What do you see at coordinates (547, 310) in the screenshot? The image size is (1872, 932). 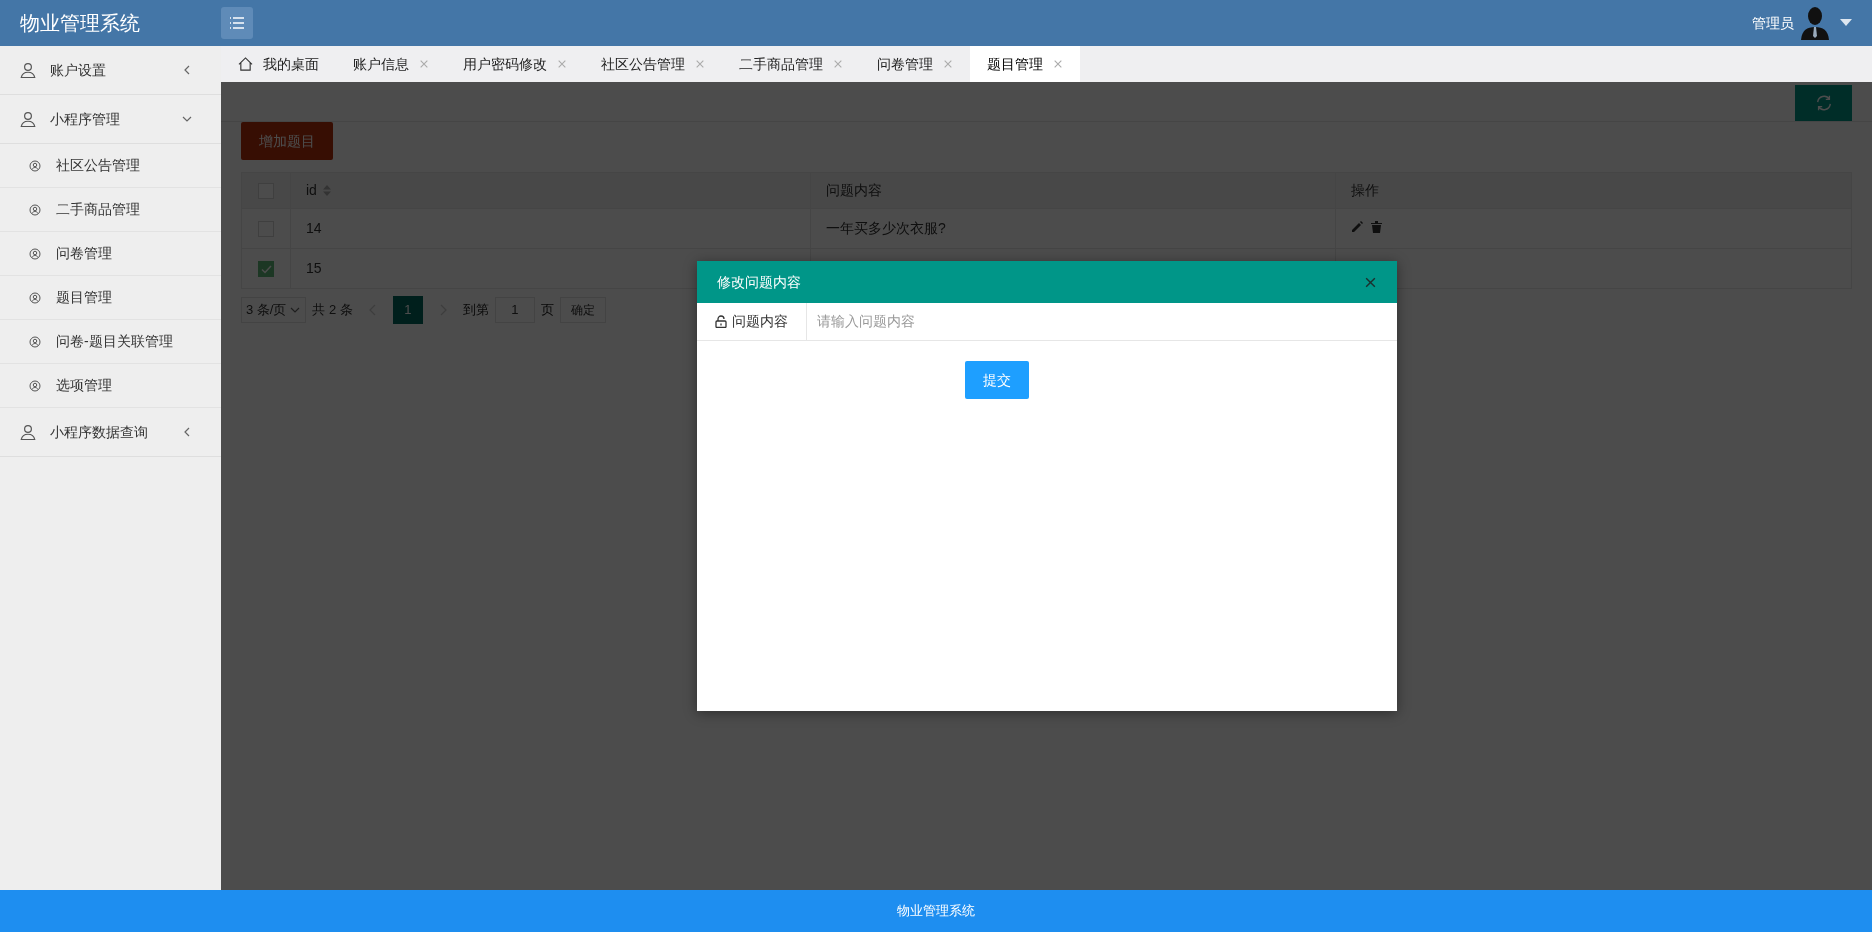 I see `page-unit: 页` at bounding box center [547, 310].